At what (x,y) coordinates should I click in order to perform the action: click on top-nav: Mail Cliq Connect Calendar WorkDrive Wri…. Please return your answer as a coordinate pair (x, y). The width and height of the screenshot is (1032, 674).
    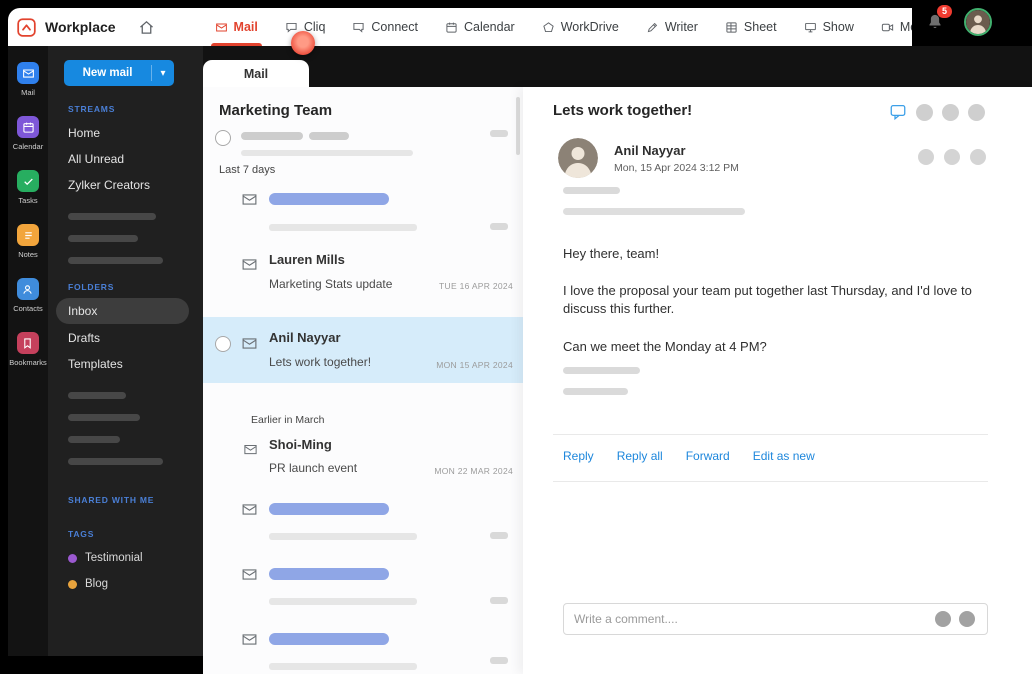
    Looking at the image, I should click on (577, 27).